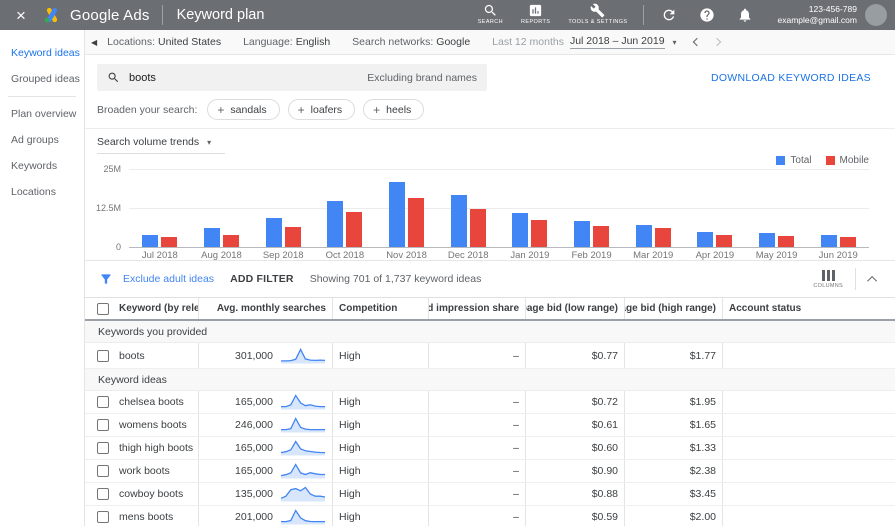 Image resolution: width=895 pixels, height=526 pixels. What do you see at coordinates (345, 208) in the screenshot?
I see `bar-group-oct-2018` at bounding box center [345, 208].